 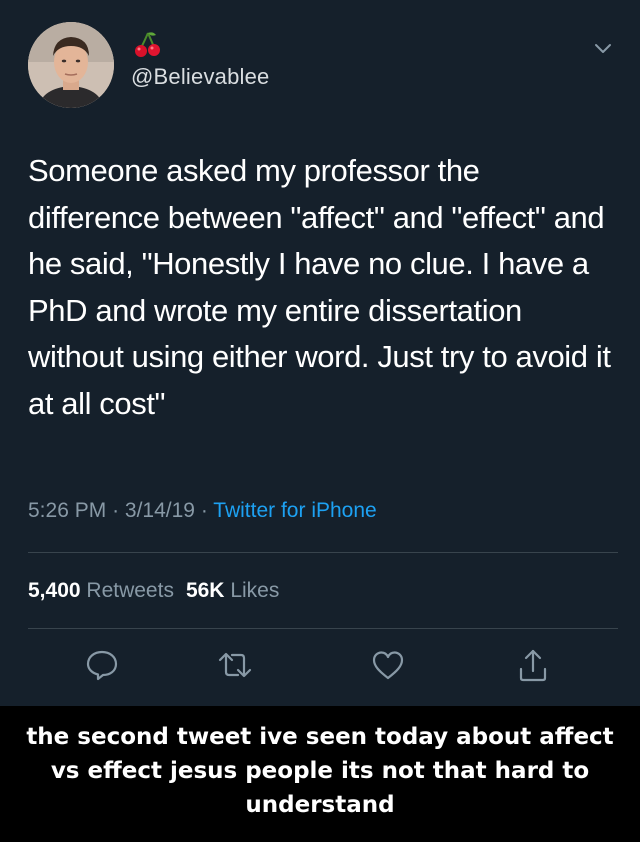 What do you see at coordinates (235, 665) in the screenshot?
I see `retweet-icon` at bounding box center [235, 665].